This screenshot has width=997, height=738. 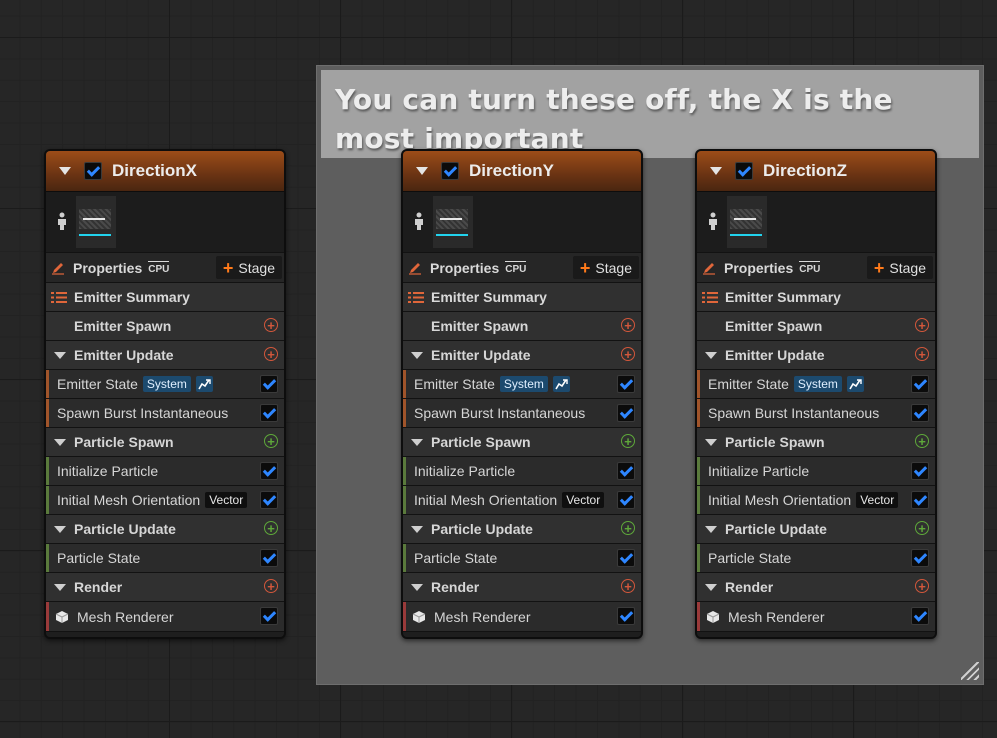 What do you see at coordinates (970, 671) in the screenshot?
I see `resize-grip-icon` at bounding box center [970, 671].